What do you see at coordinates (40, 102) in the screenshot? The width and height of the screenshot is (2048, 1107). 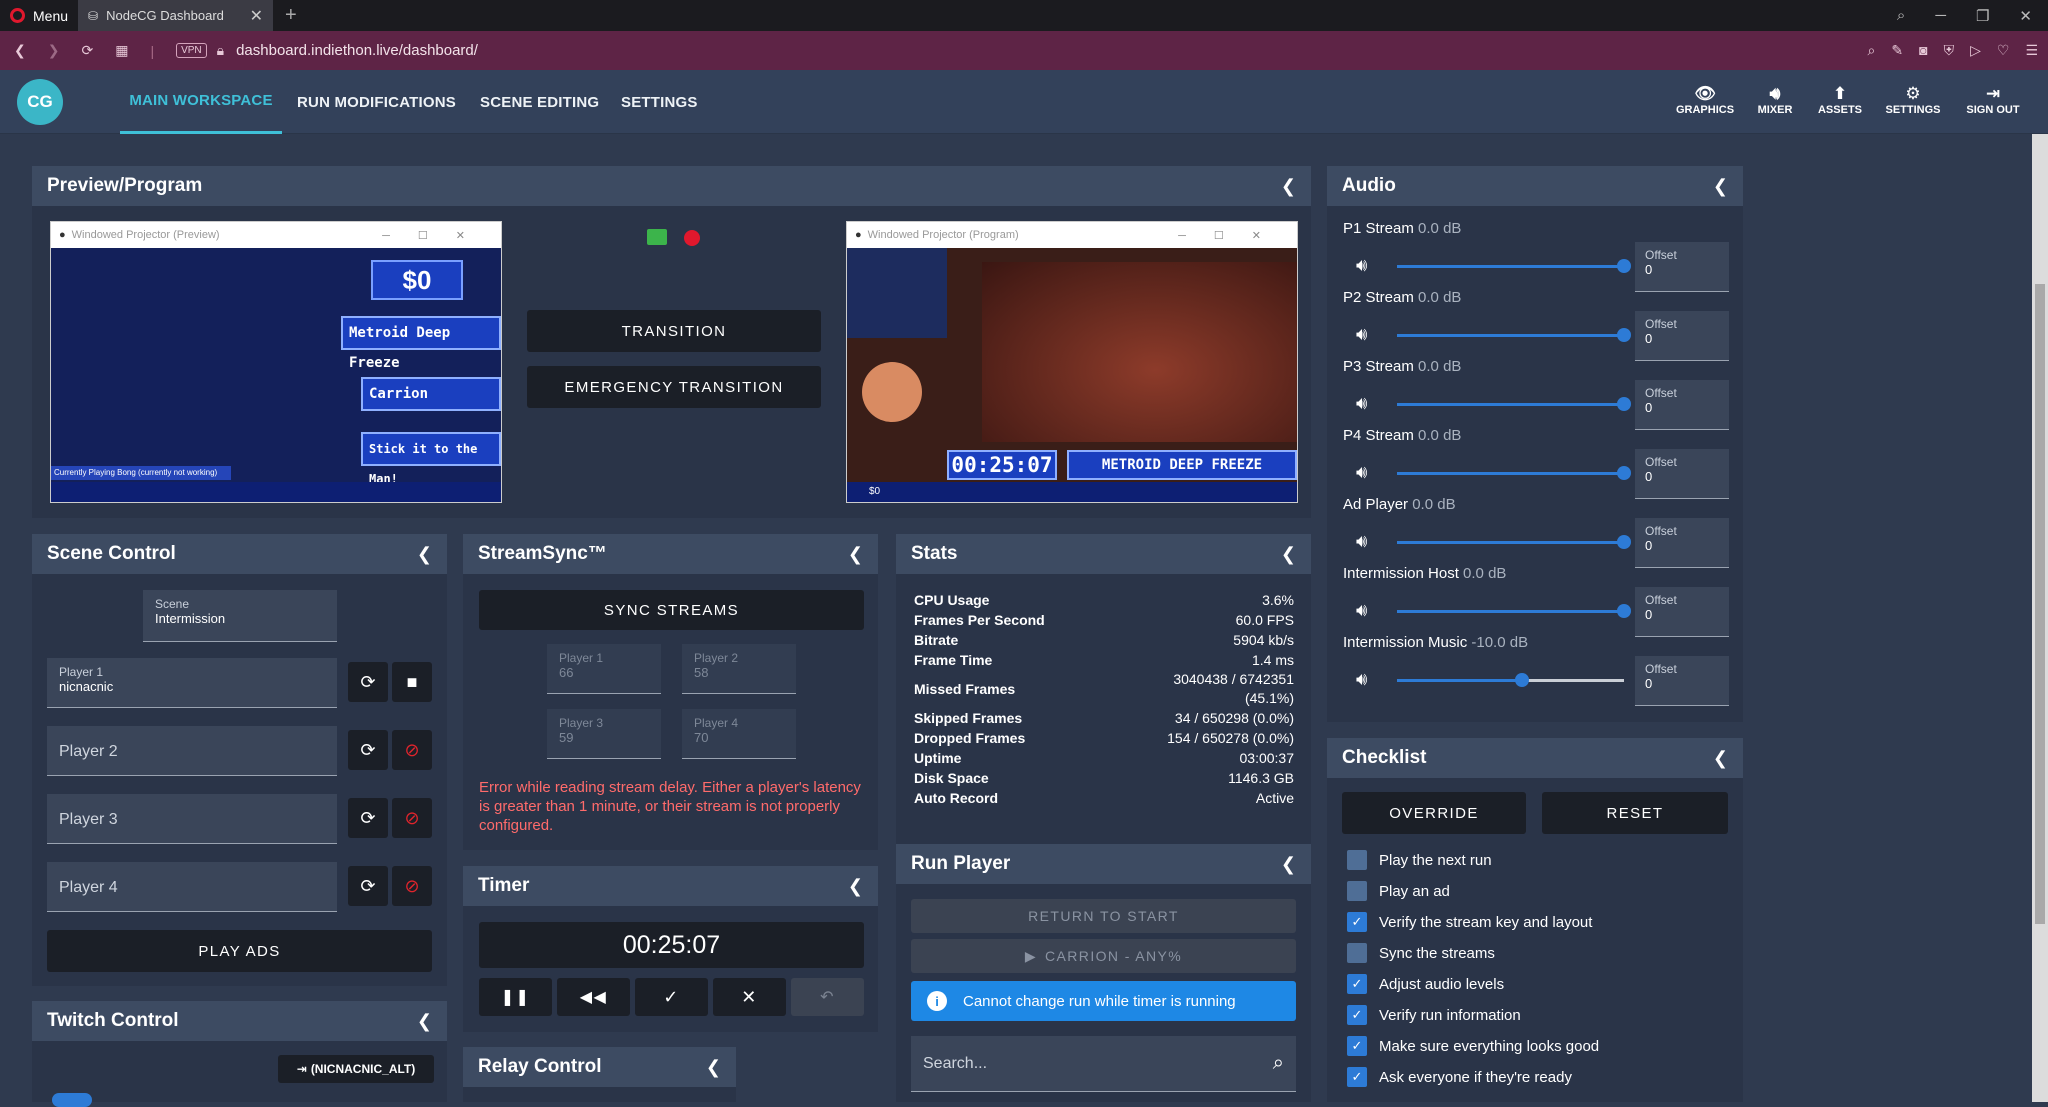 I see `nodecg-logo: CG` at bounding box center [40, 102].